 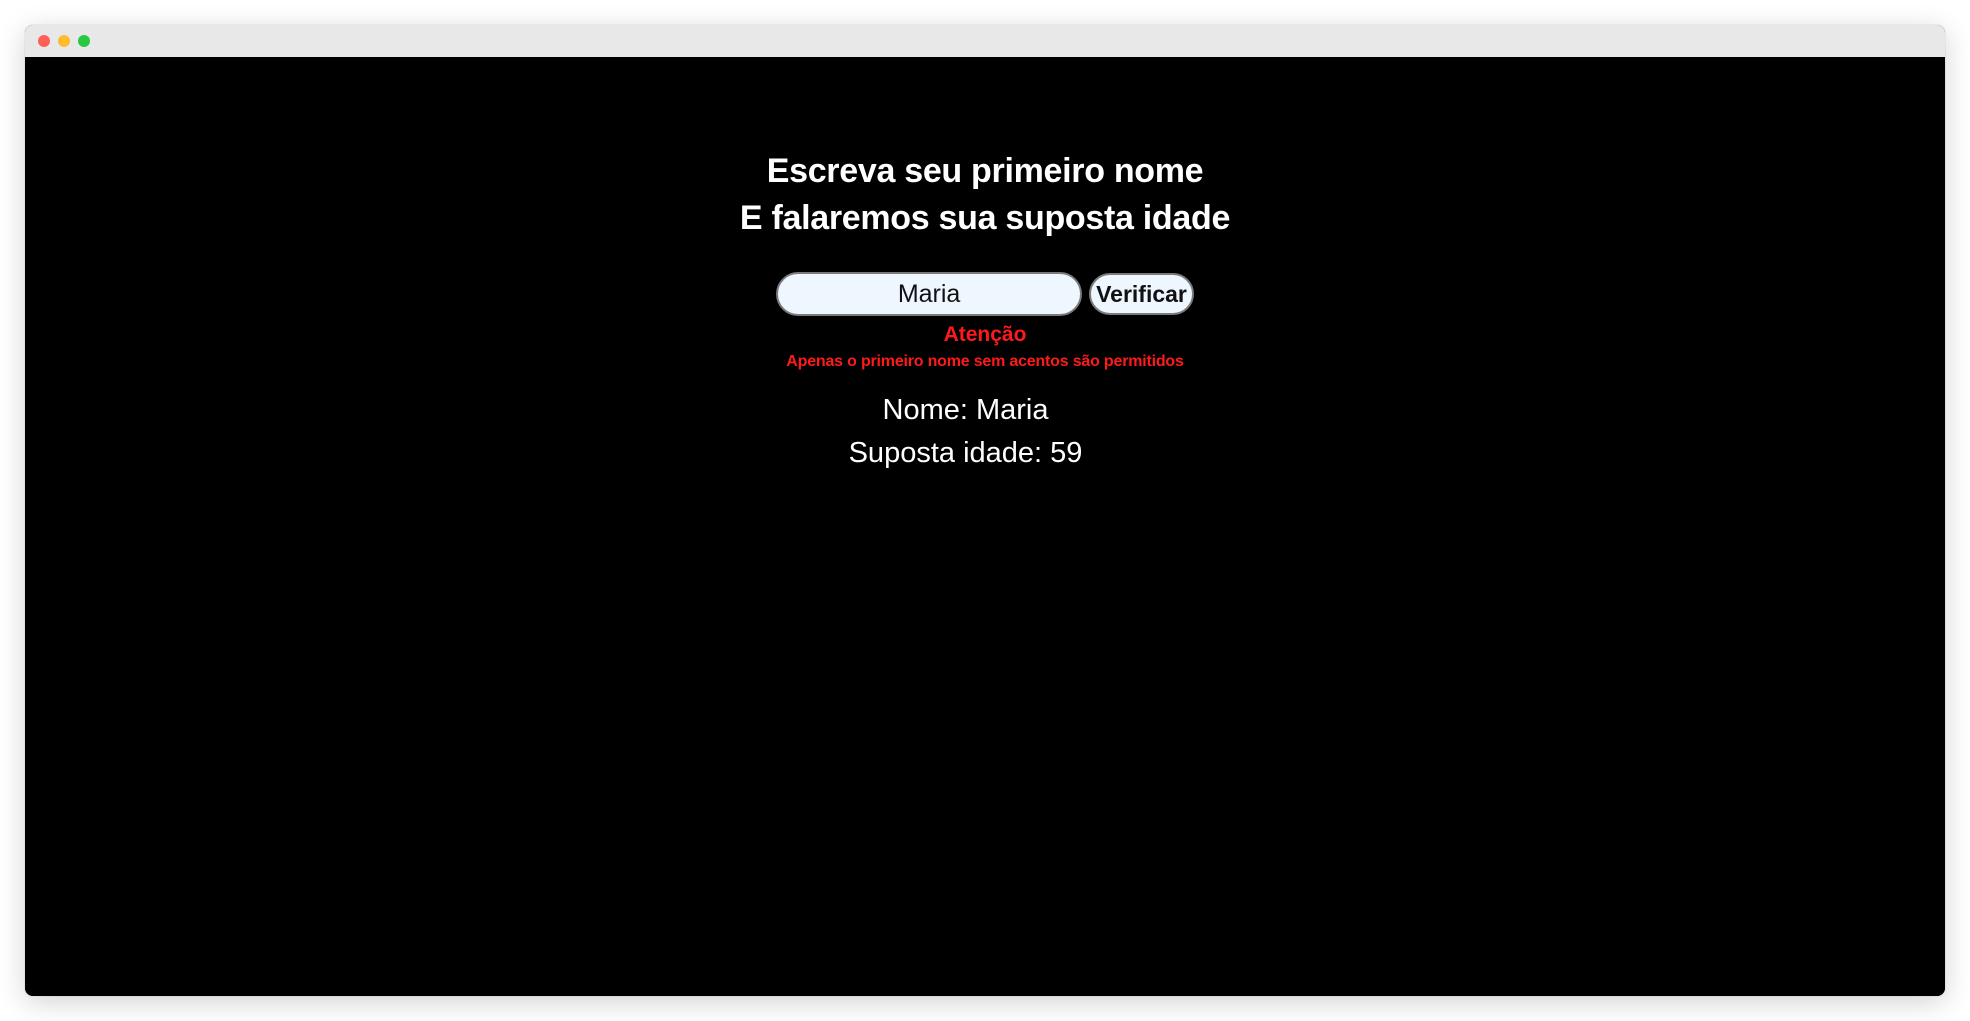 I want to click on close-window-button, so click(x=44, y=41).